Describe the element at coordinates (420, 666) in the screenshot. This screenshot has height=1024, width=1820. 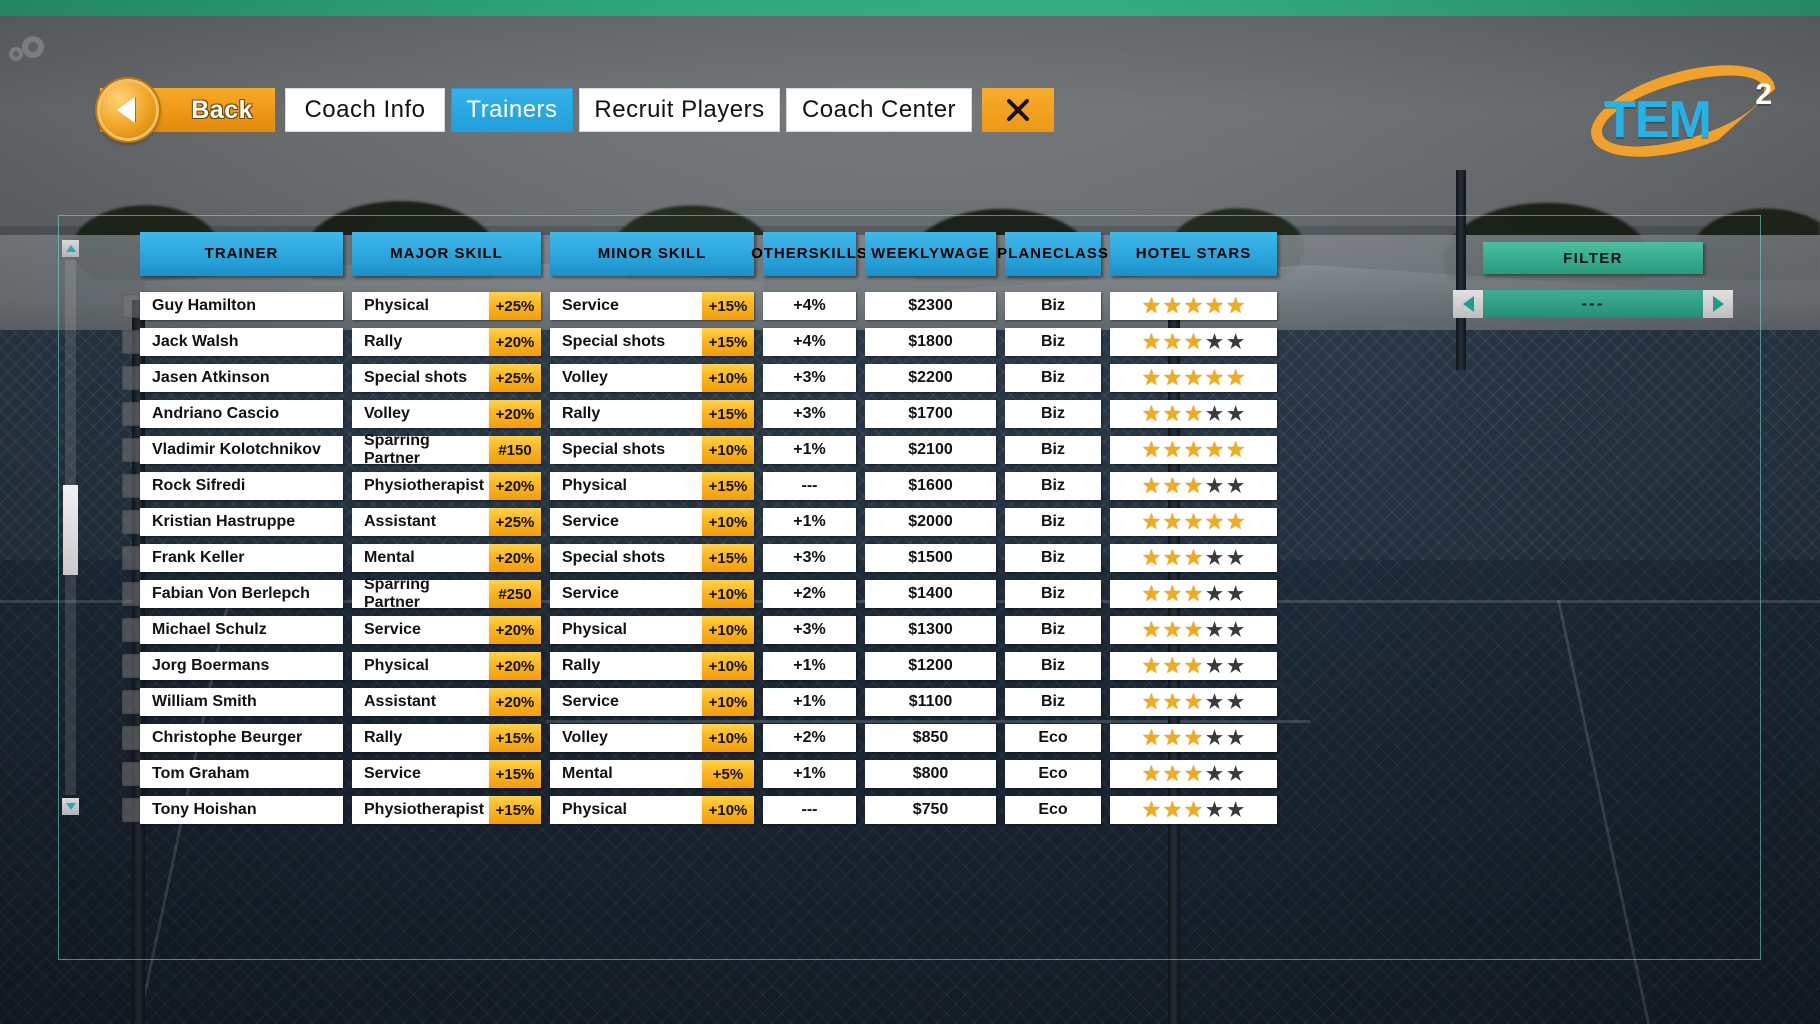
I see `major-skill-cell: Physical` at that location.